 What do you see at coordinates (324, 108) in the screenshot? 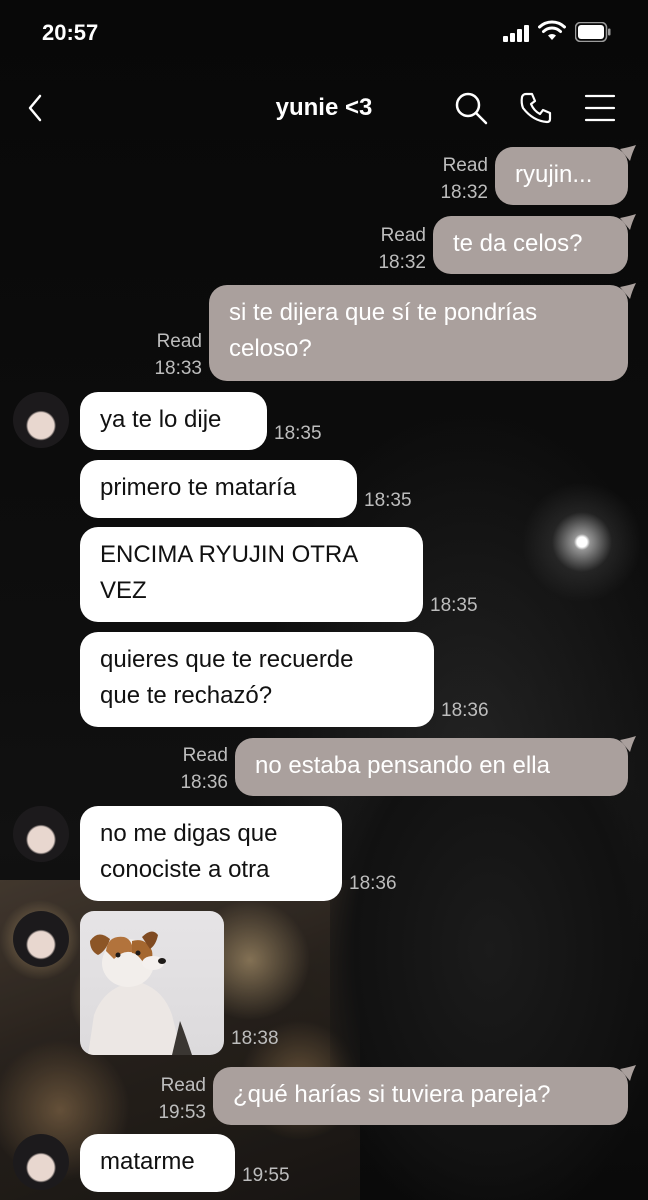
I see `chat-header: yunie <3` at bounding box center [324, 108].